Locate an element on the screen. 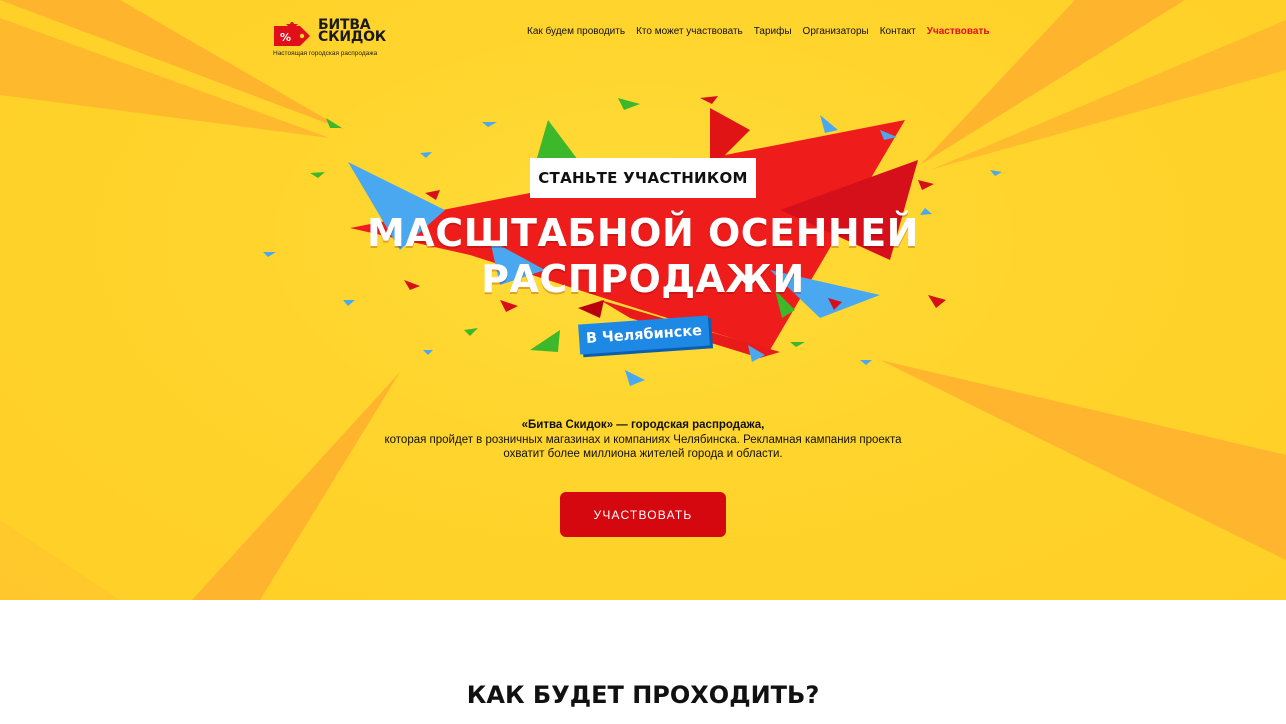 The height and width of the screenshot is (724, 1286). hero-headline: МАСШТАБНОЙ ОСЕННЕЙ РАСПРОДАЖИ is located at coordinates (643, 256).